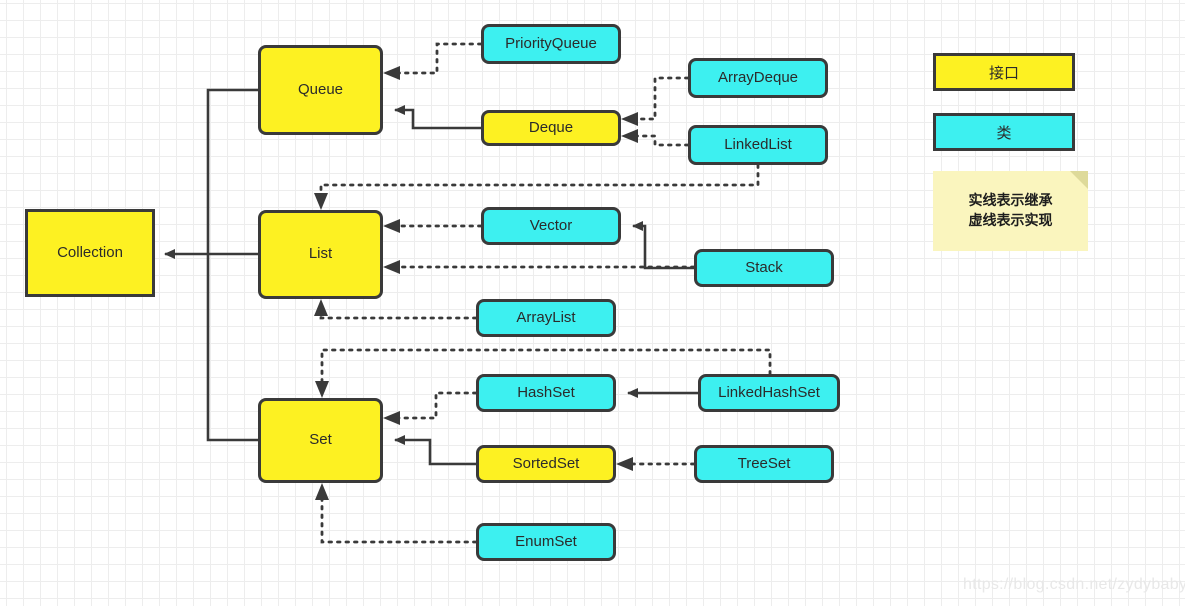 The height and width of the screenshot is (606, 1185). I want to click on legend-class-label: 类, so click(1004, 132).